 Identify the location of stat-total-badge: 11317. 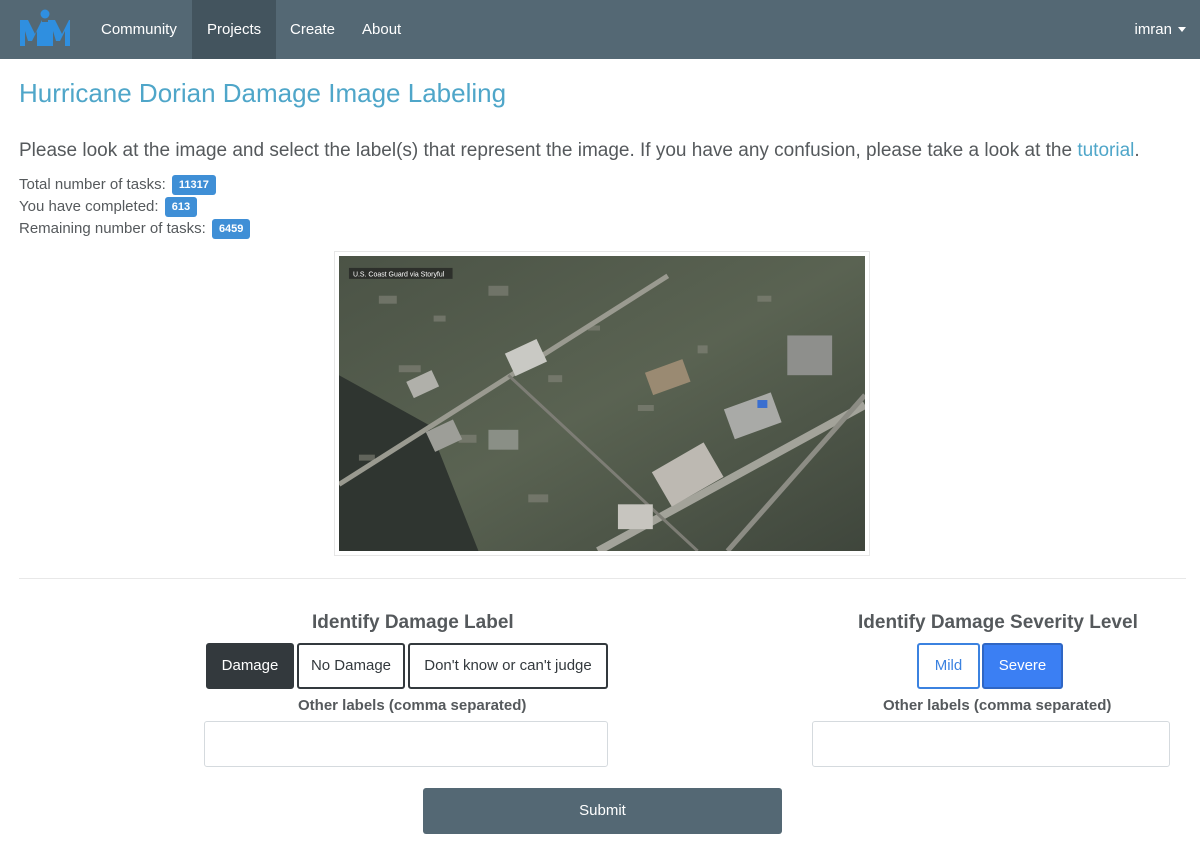
(193, 185).